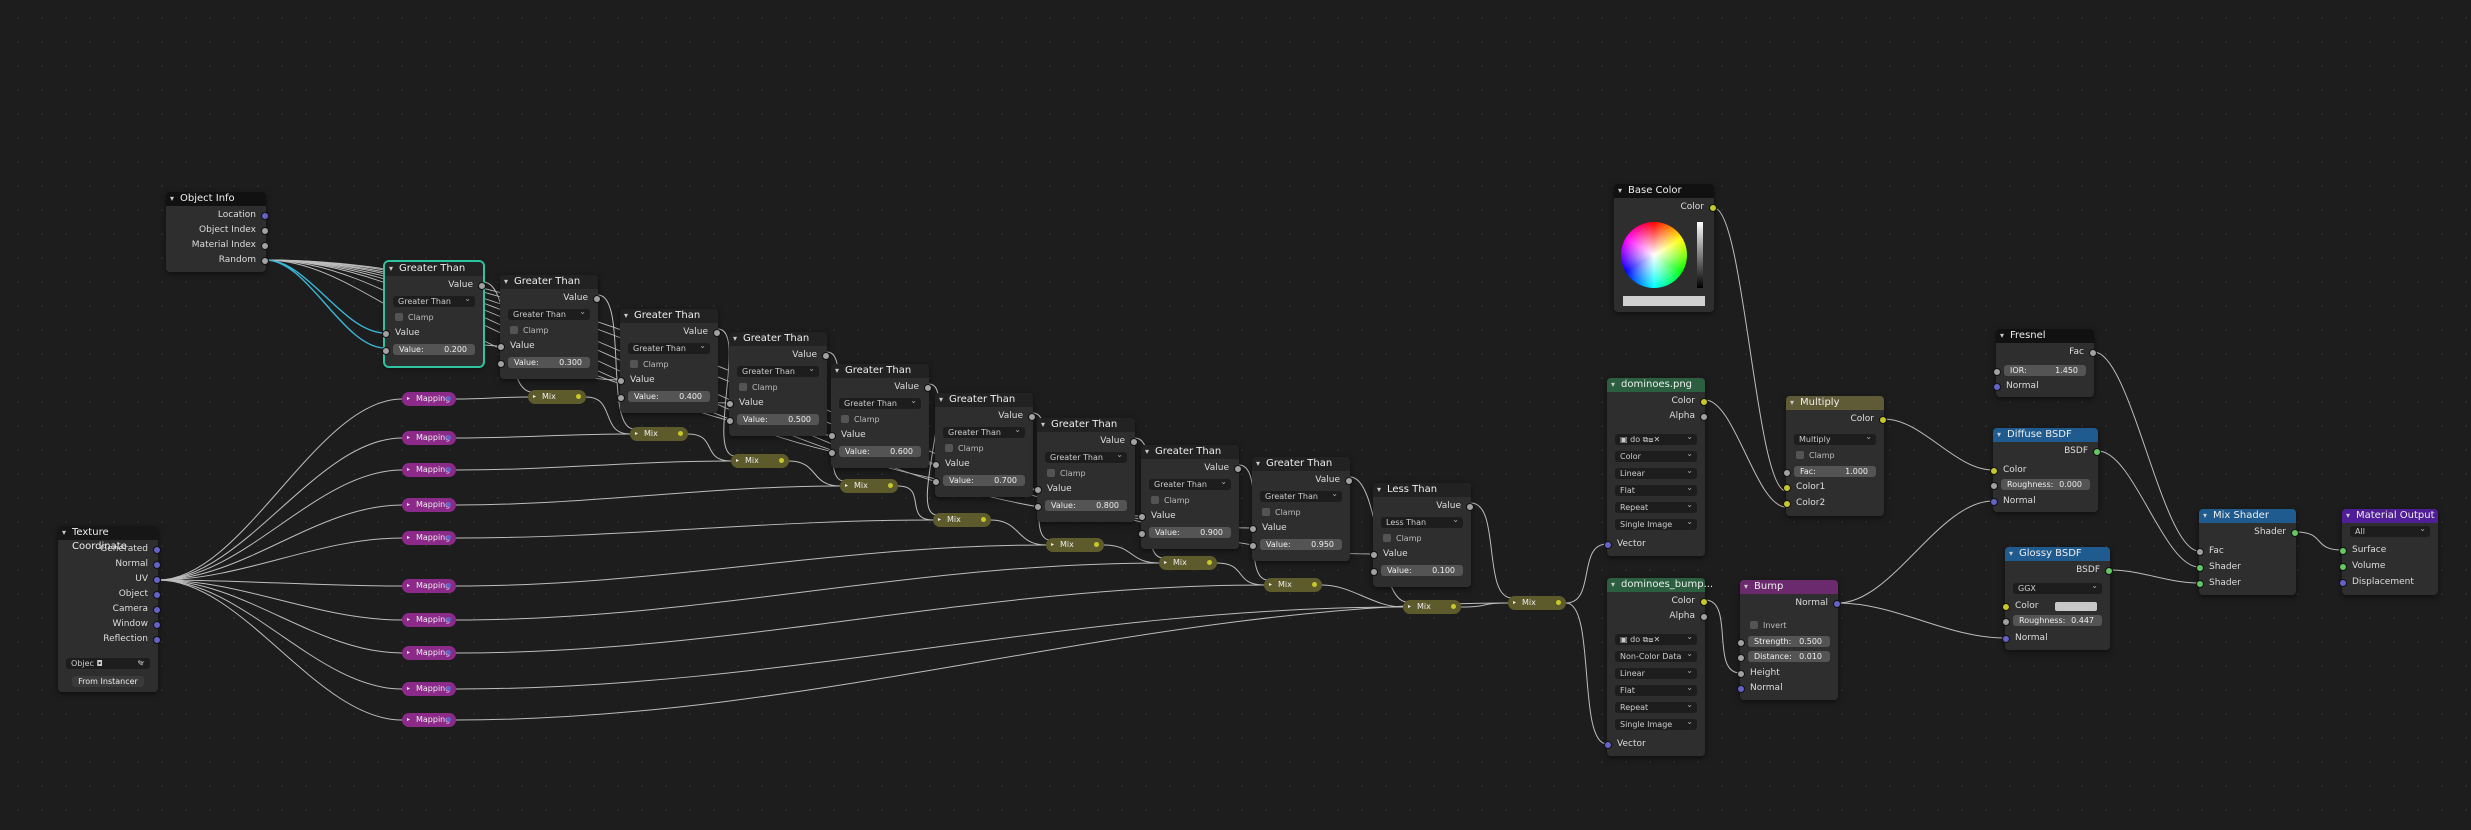 The height and width of the screenshot is (830, 2471). I want to click on socket-color2, so click(1787, 504).